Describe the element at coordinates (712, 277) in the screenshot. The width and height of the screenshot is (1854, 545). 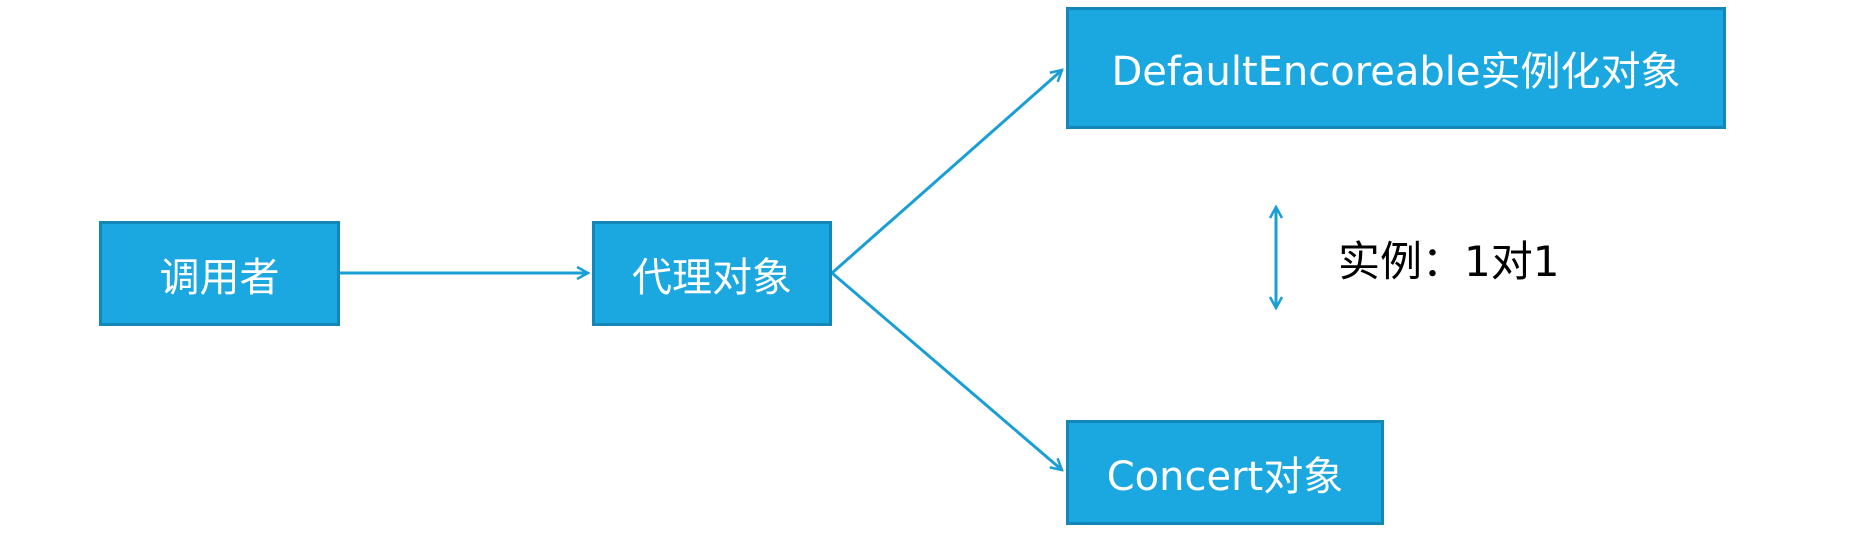
I see `proxy-label: 代理对象` at that location.